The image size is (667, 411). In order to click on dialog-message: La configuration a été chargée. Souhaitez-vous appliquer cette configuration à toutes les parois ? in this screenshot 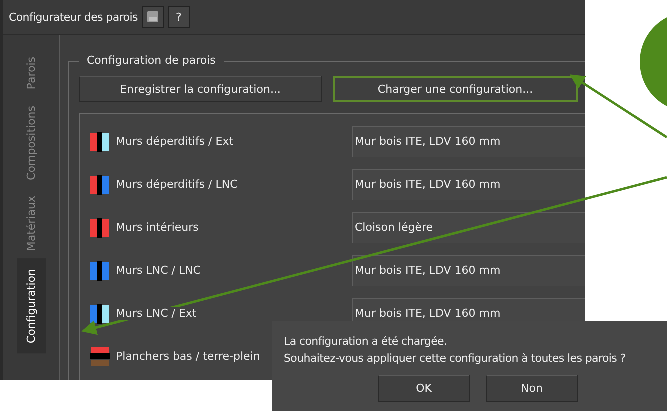, I will do `click(455, 350)`.